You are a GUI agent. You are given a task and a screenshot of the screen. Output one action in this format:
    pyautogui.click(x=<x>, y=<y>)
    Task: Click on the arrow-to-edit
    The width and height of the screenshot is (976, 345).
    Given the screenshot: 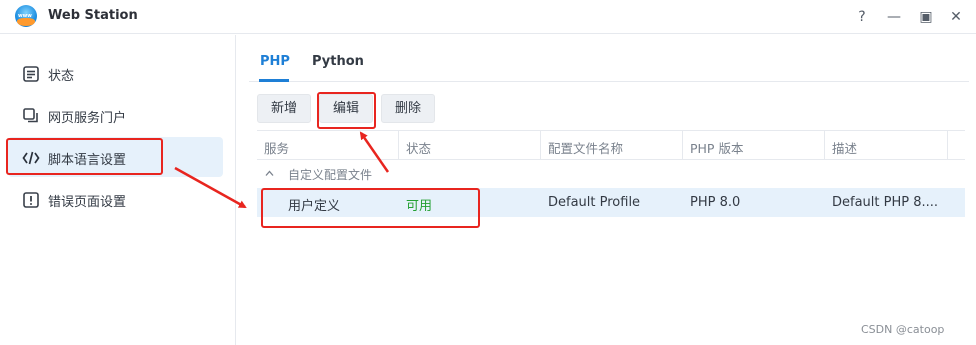 What is the action you would take?
    pyautogui.click(x=374, y=152)
    